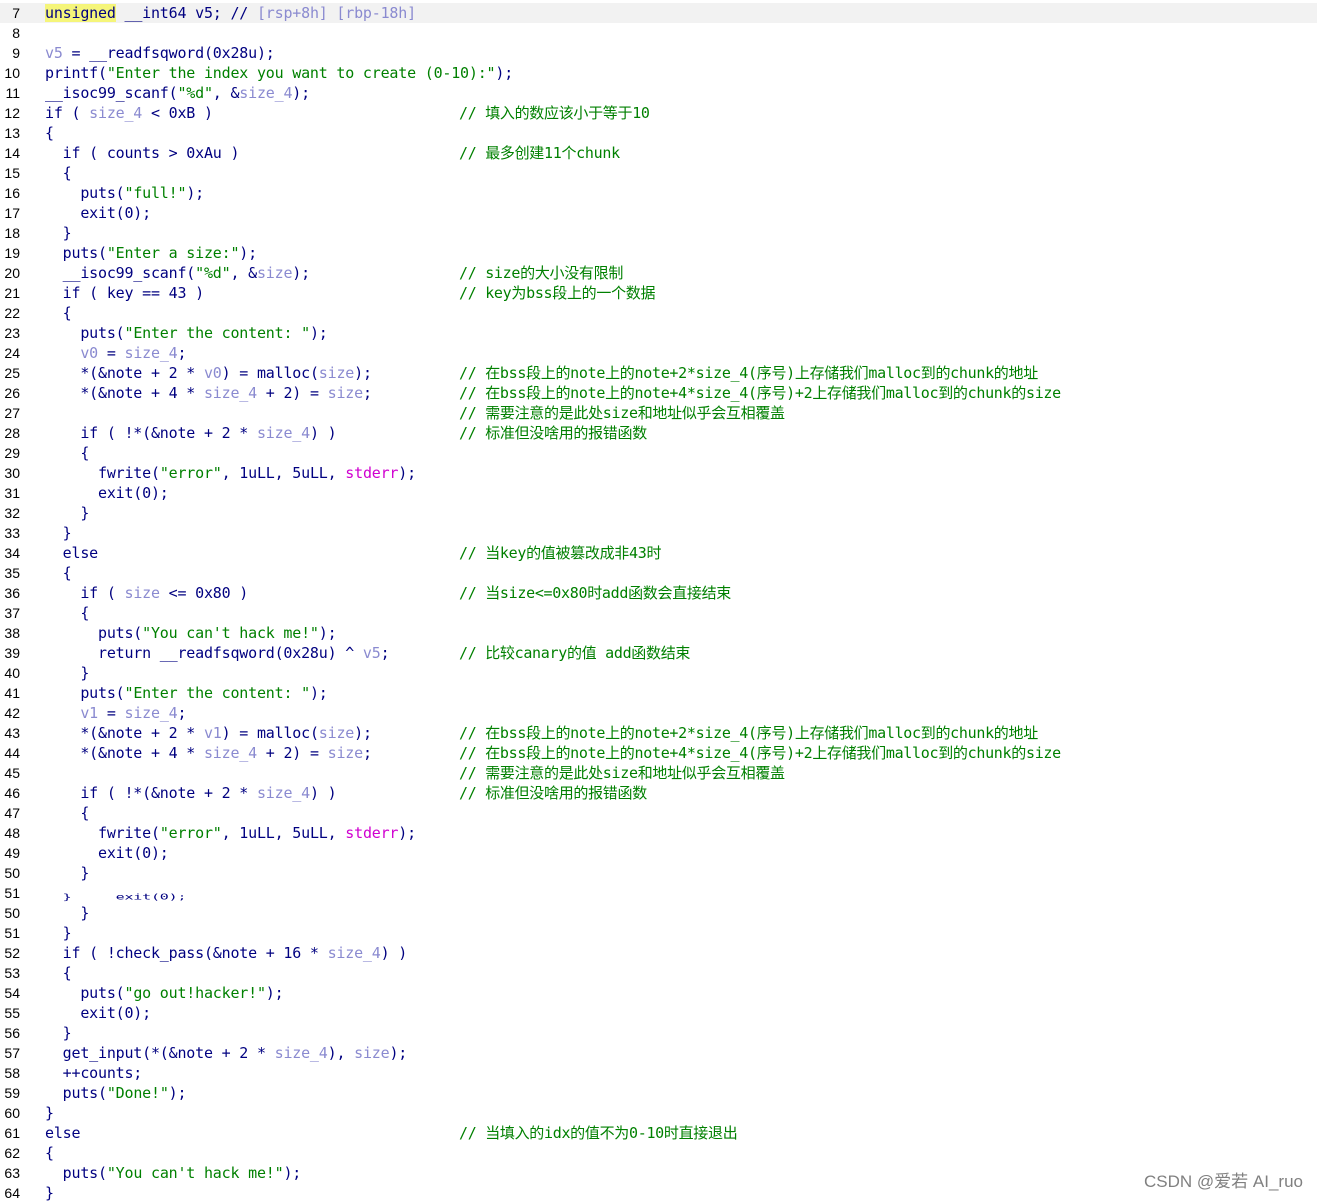 This screenshot has height=1203, width=1317. What do you see at coordinates (658, 1033) in the screenshot?
I see `code-line: 56 }` at bounding box center [658, 1033].